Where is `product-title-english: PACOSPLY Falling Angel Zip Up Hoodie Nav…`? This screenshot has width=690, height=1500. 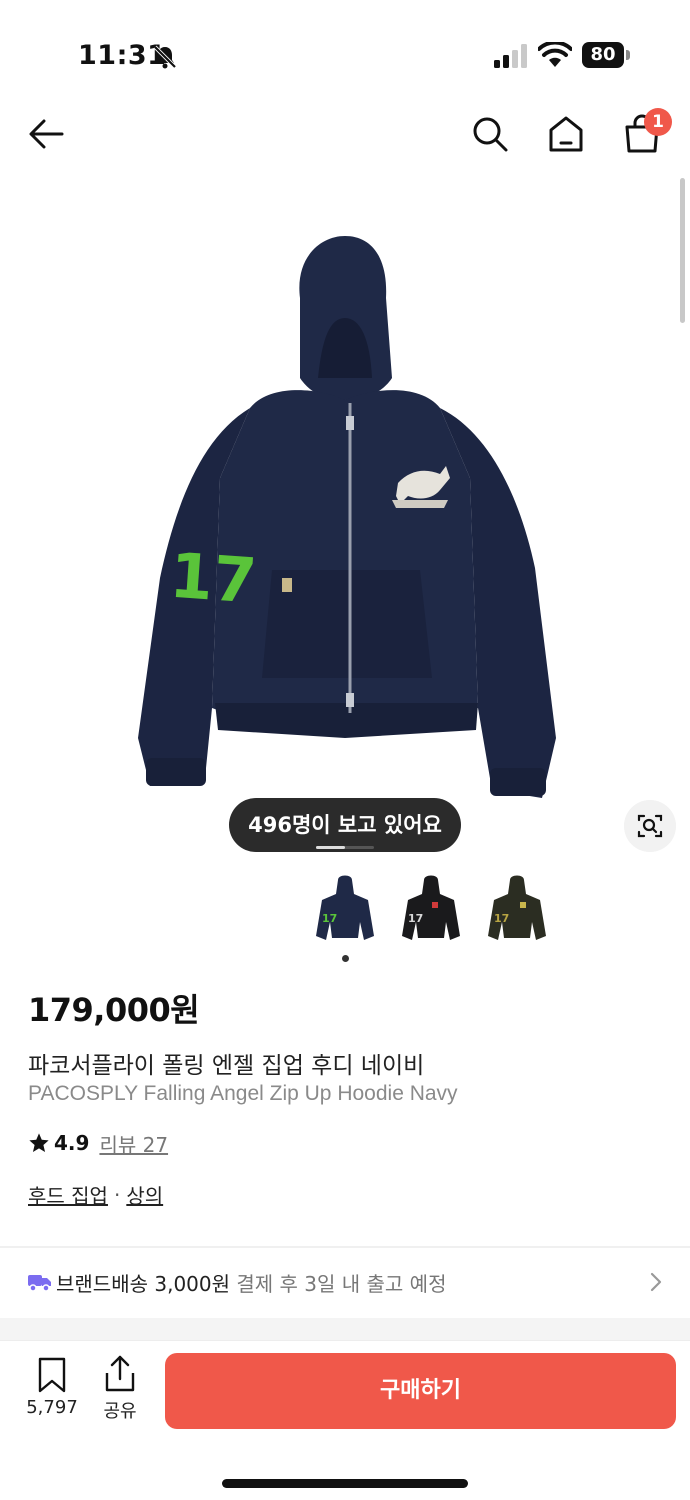 product-title-english: PACOSPLY Falling Angel Zip Up Hoodie Nav… is located at coordinates (243, 1093).